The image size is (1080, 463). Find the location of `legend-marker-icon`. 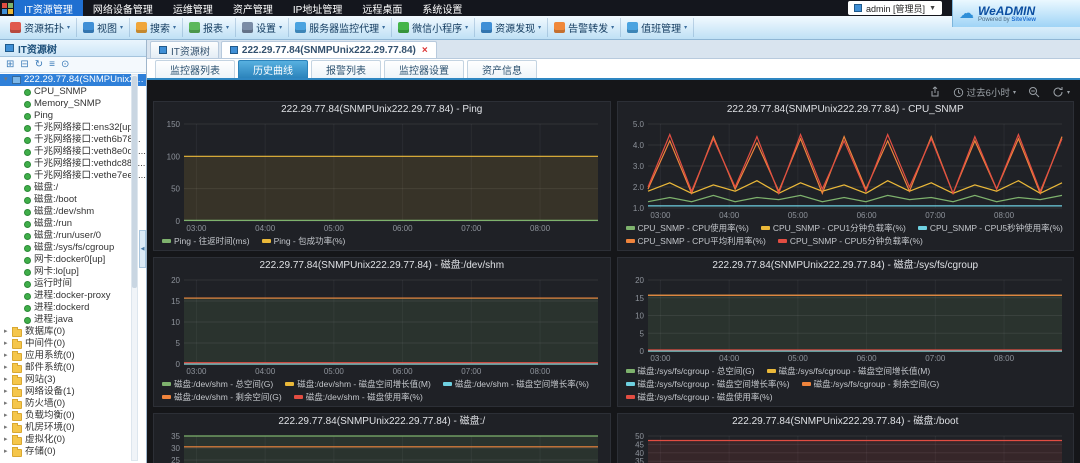

legend-marker-icon is located at coordinates (630, 397).